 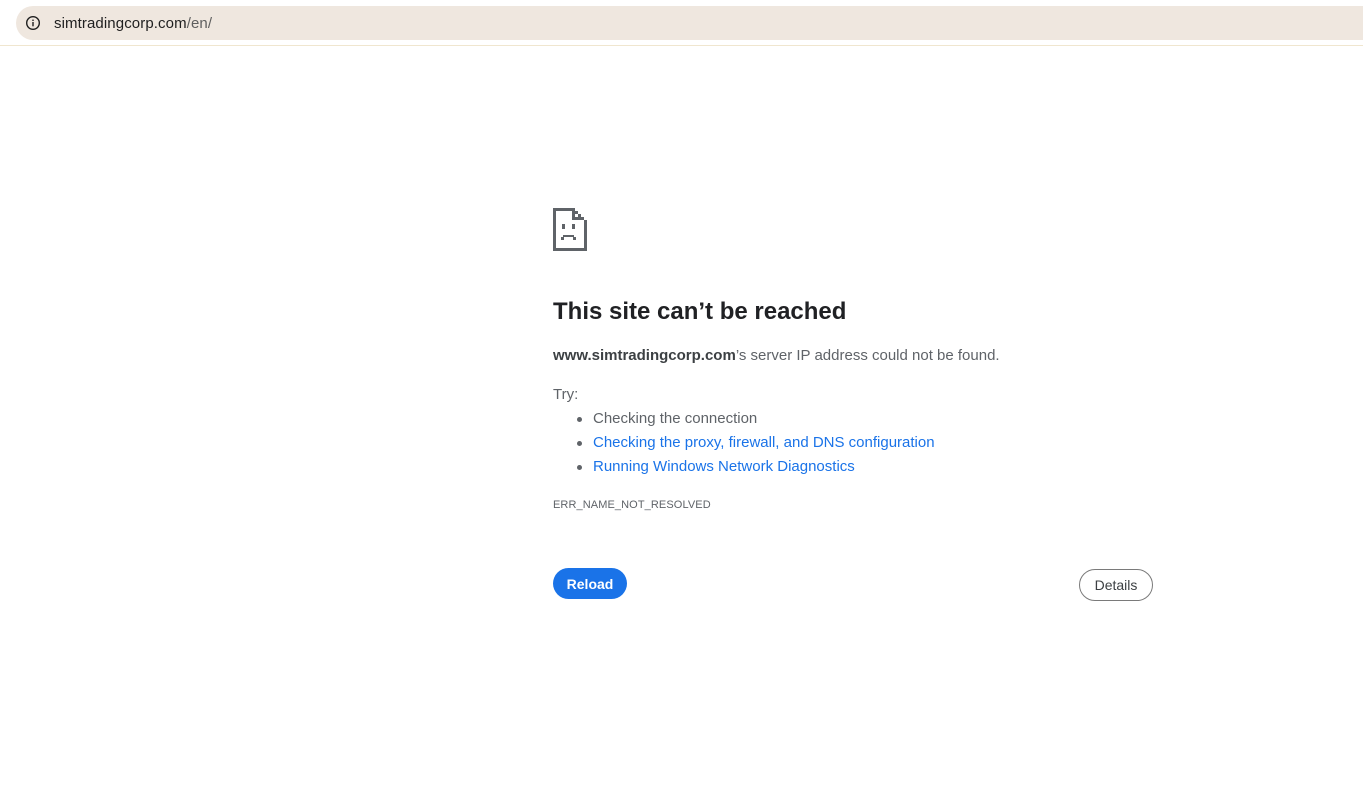 I want to click on address-bar: simtradingcorp.com/en/, so click(x=689, y=23).